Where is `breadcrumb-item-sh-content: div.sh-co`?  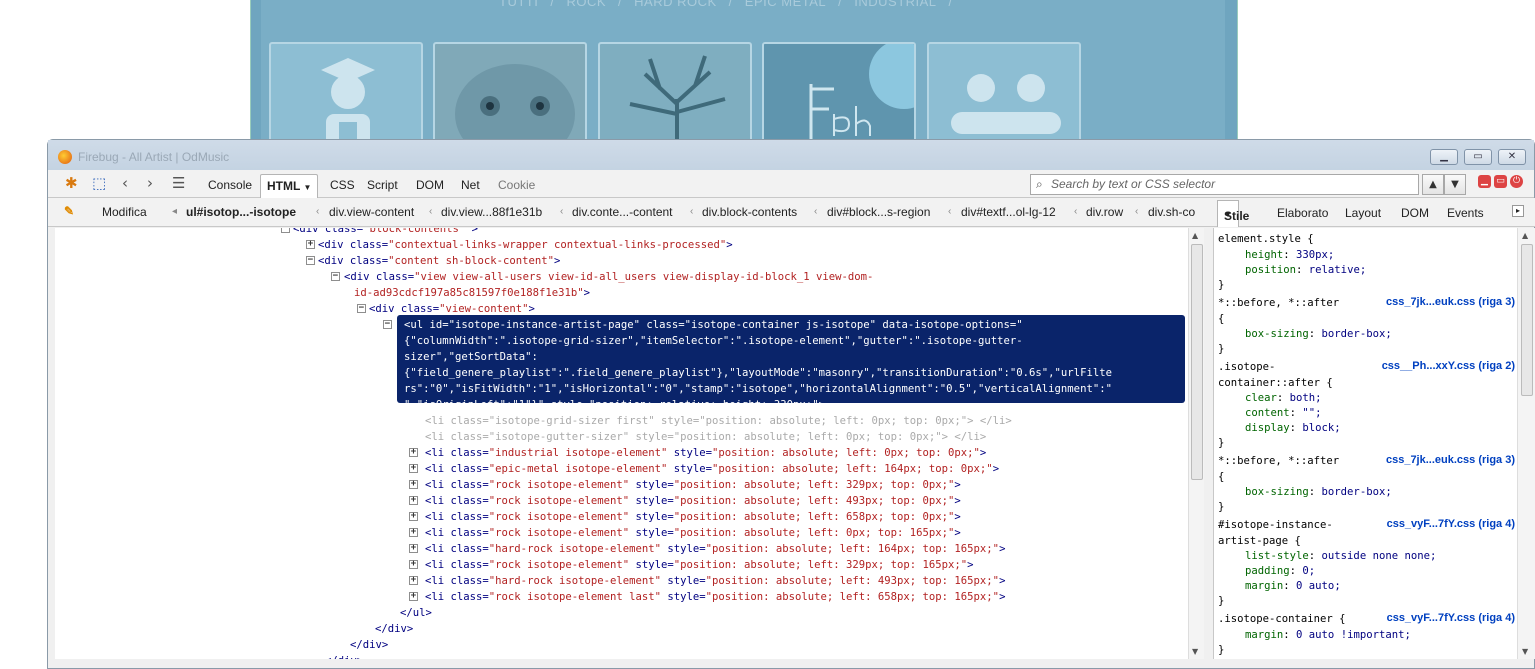 breadcrumb-item-sh-content: div.sh-co is located at coordinates (1171, 212).